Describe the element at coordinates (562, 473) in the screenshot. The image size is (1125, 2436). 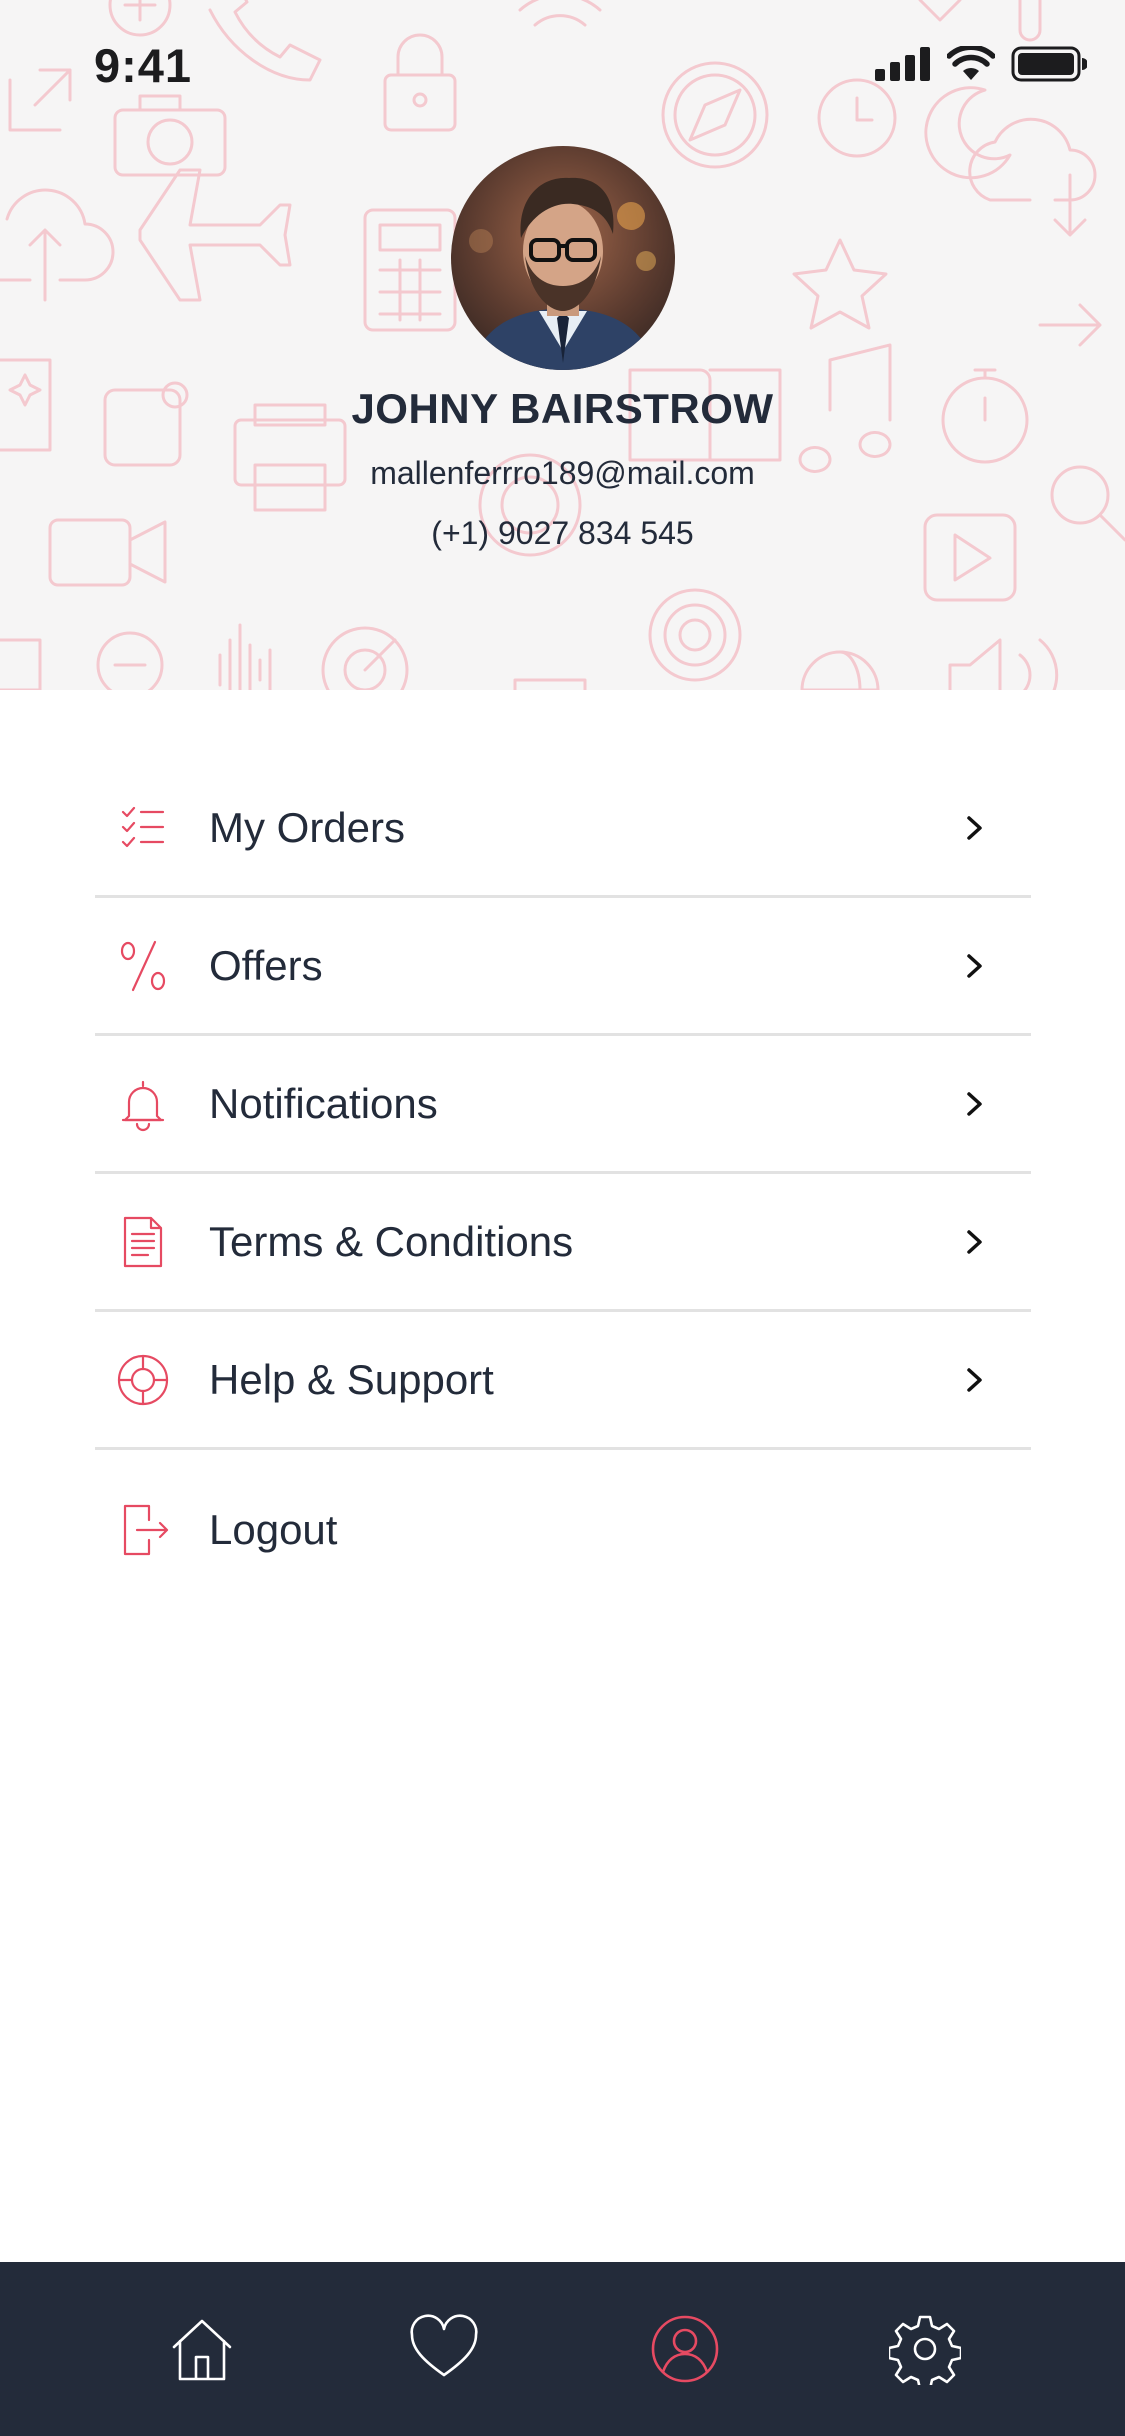
I see `user-email: mallenferrro189@mail.com` at that location.